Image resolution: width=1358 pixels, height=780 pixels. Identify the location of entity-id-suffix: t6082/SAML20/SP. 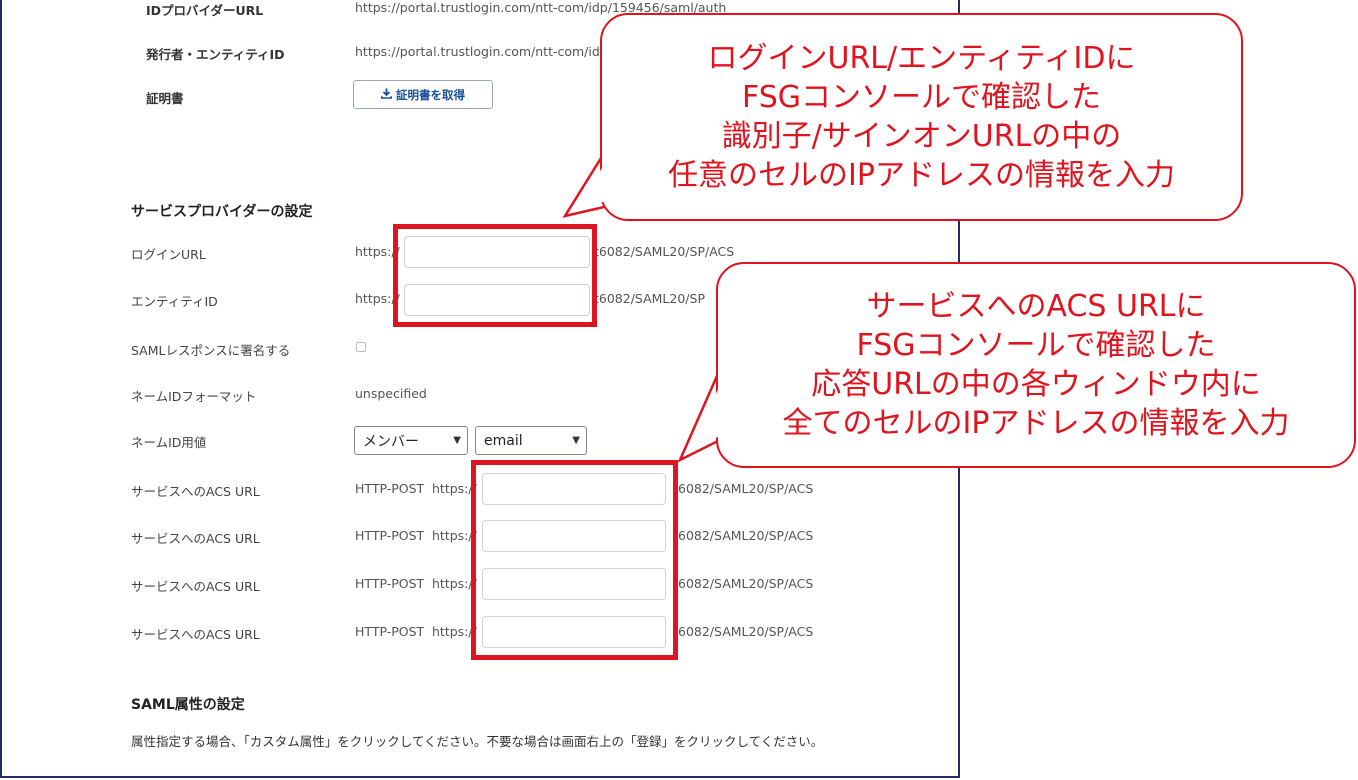
(649, 298).